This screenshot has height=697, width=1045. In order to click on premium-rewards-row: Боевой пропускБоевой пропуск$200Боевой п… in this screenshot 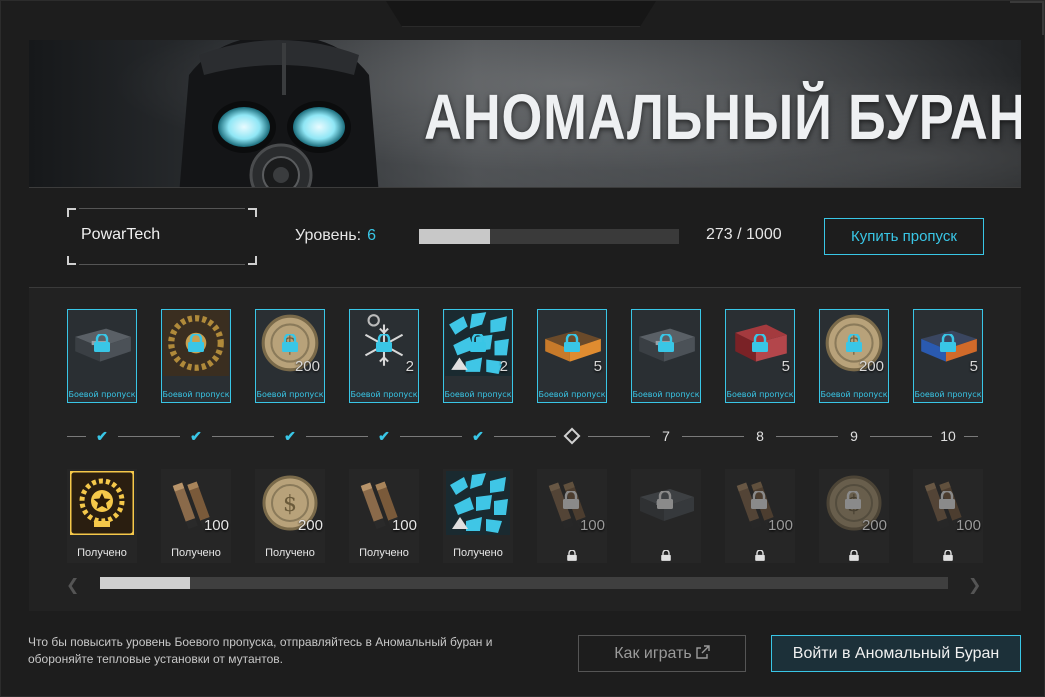, I will do `click(527, 356)`.